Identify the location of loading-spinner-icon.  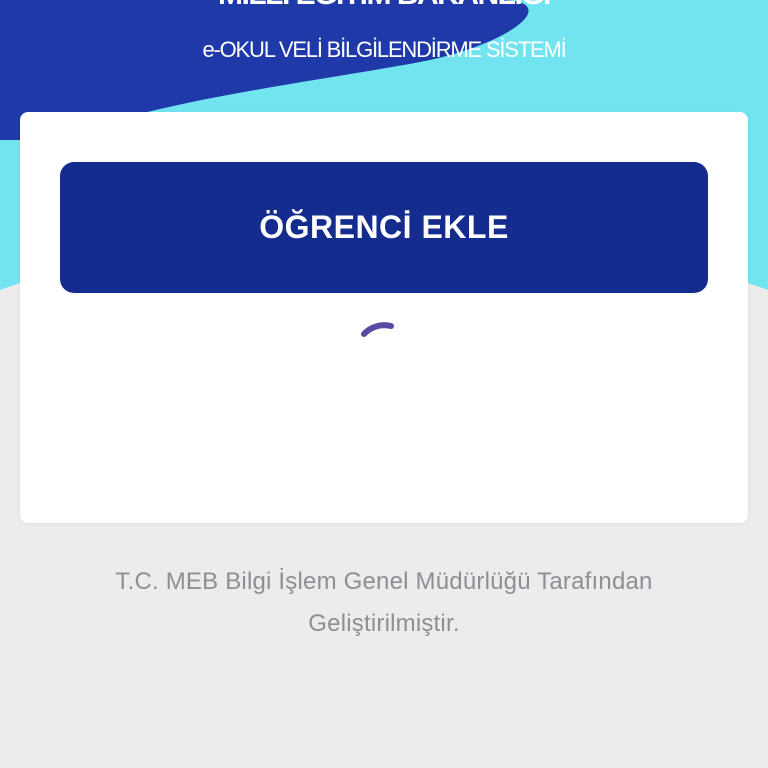
(377, 329).